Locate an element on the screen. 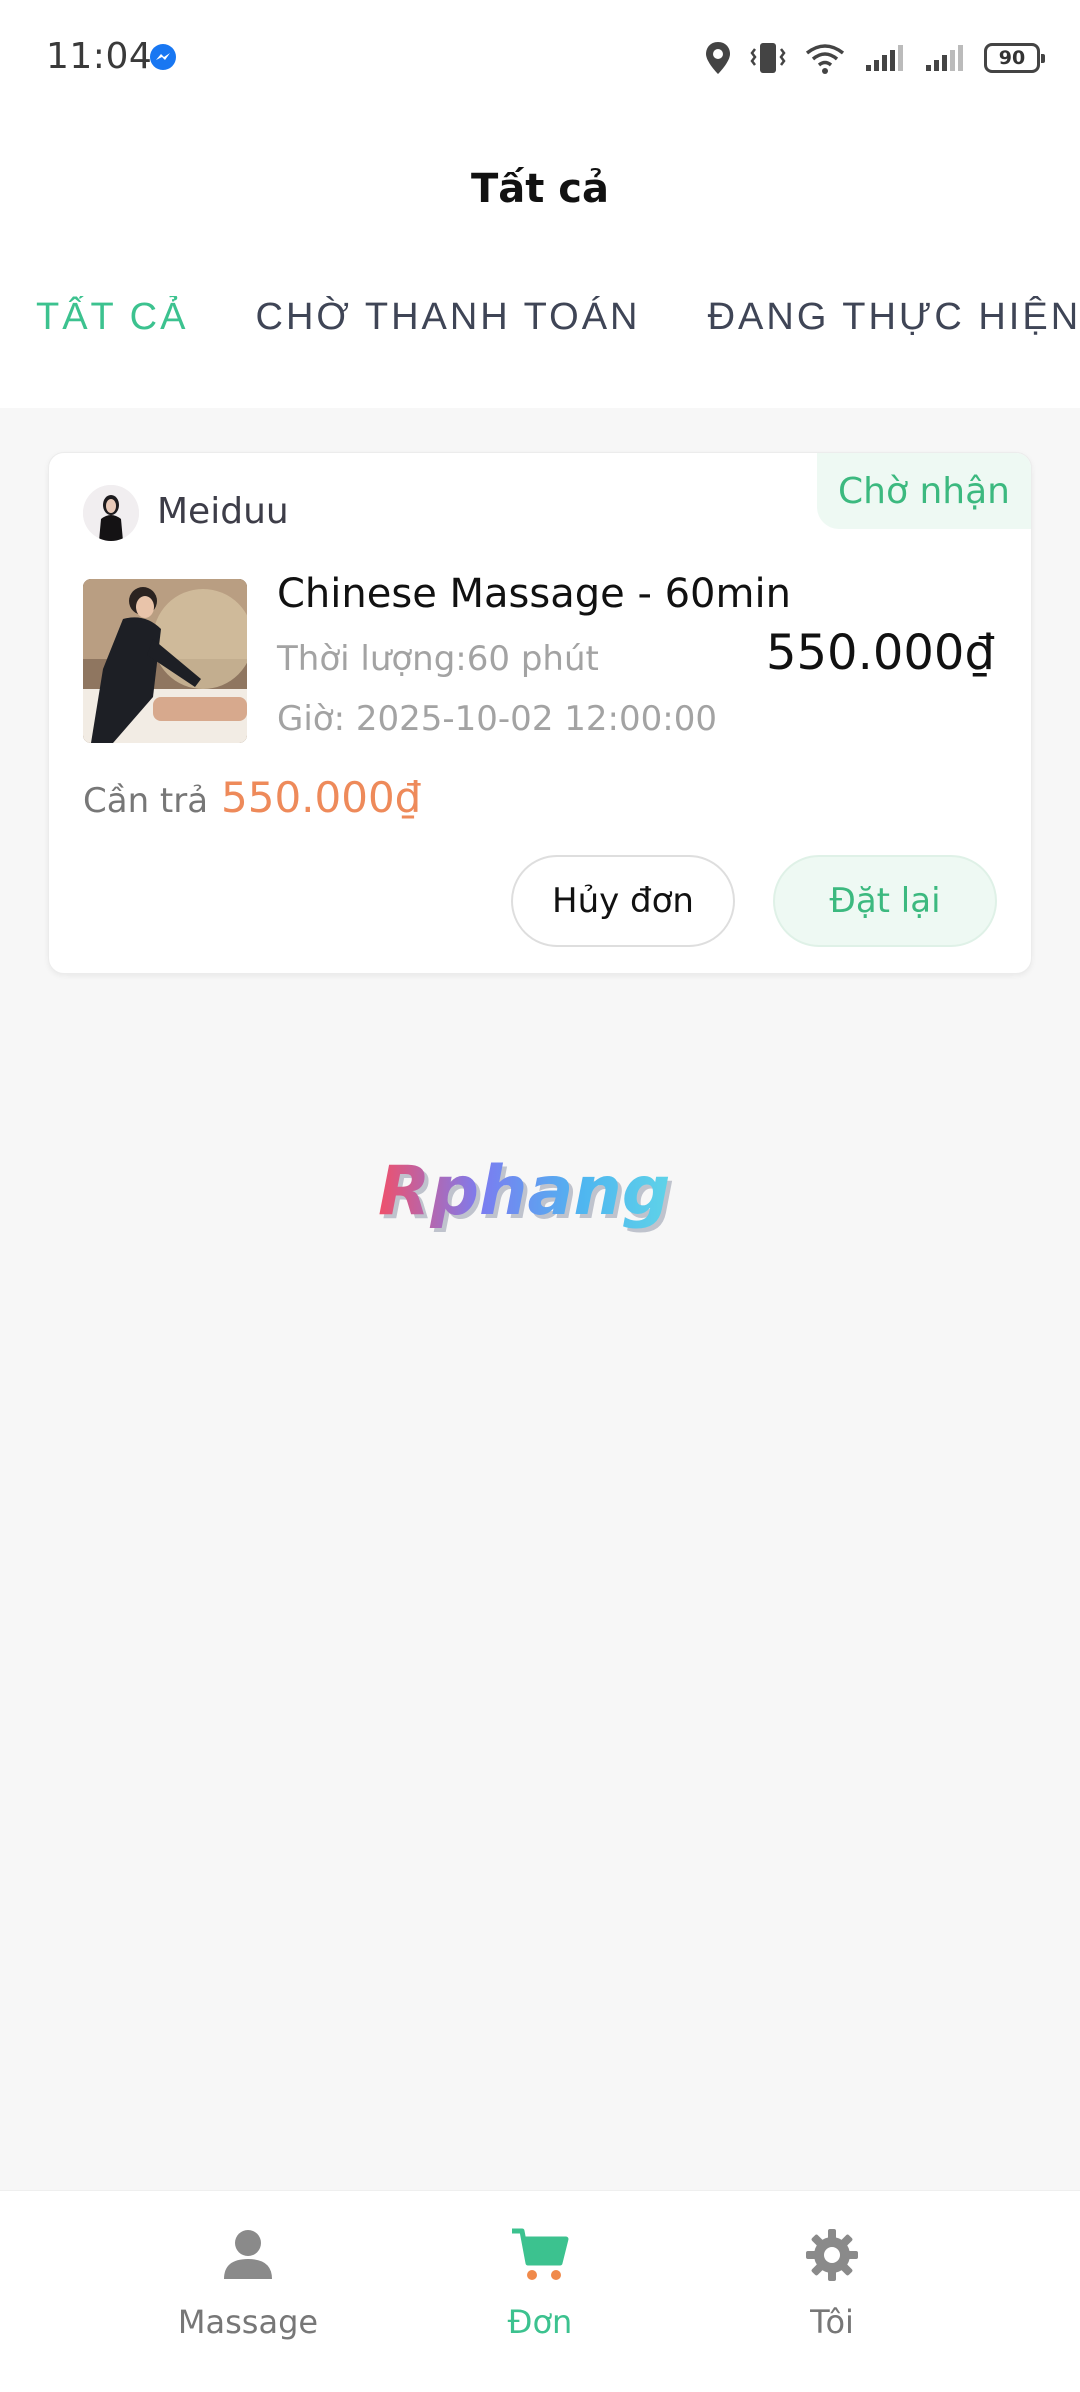 Image resolution: width=1080 pixels, height=2392 pixels. vibrate-icon is located at coordinates (768, 58).